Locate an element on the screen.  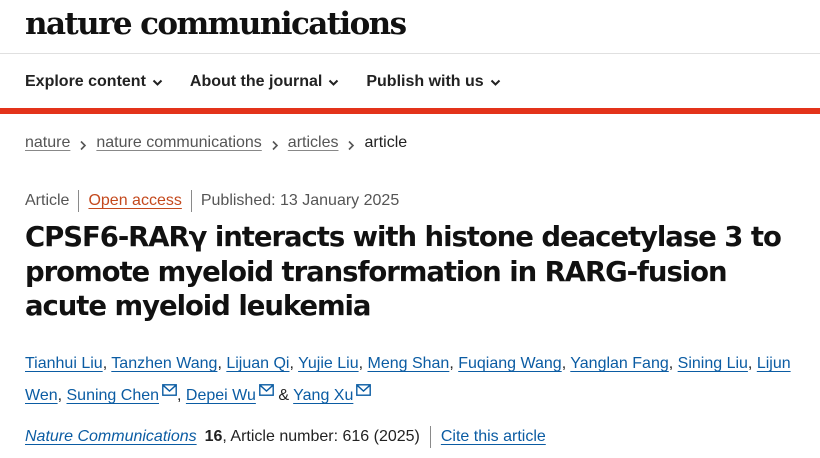
cite-this-article-link: Cite this article is located at coordinates (493, 437).